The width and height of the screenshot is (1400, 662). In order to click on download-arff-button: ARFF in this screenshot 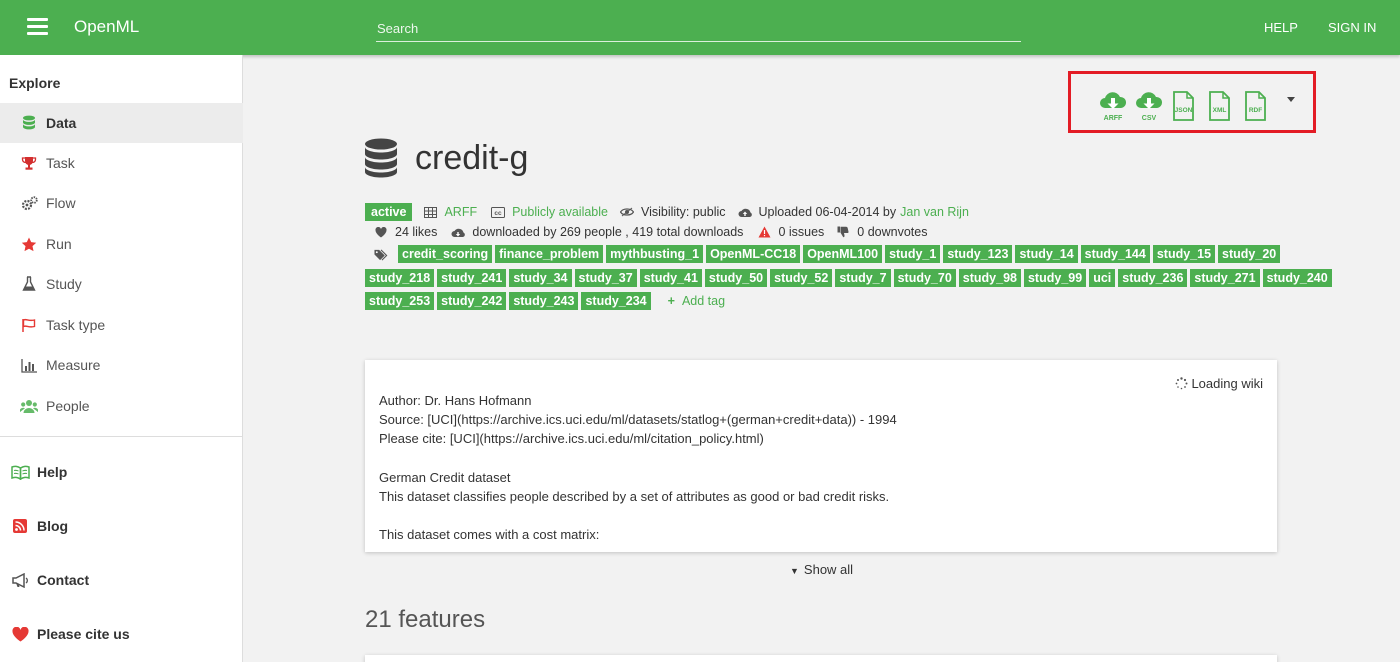, I will do `click(1113, 106)`.